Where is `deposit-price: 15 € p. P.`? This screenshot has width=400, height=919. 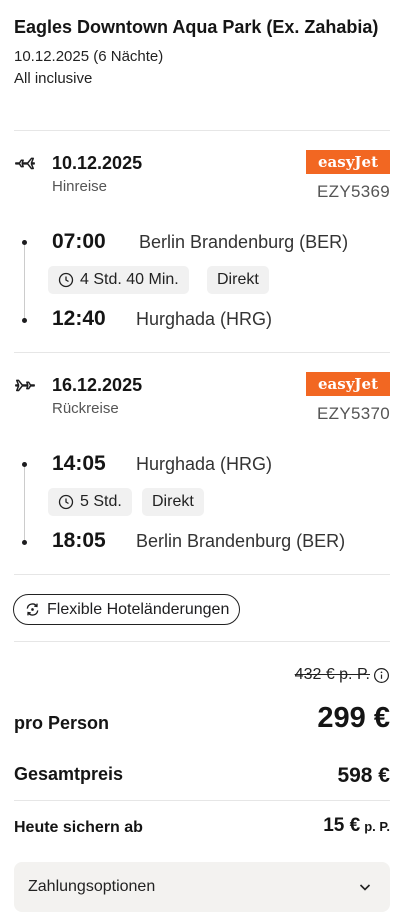 deposit-price: 15 € p. P. is located at coordinates (356, 826).